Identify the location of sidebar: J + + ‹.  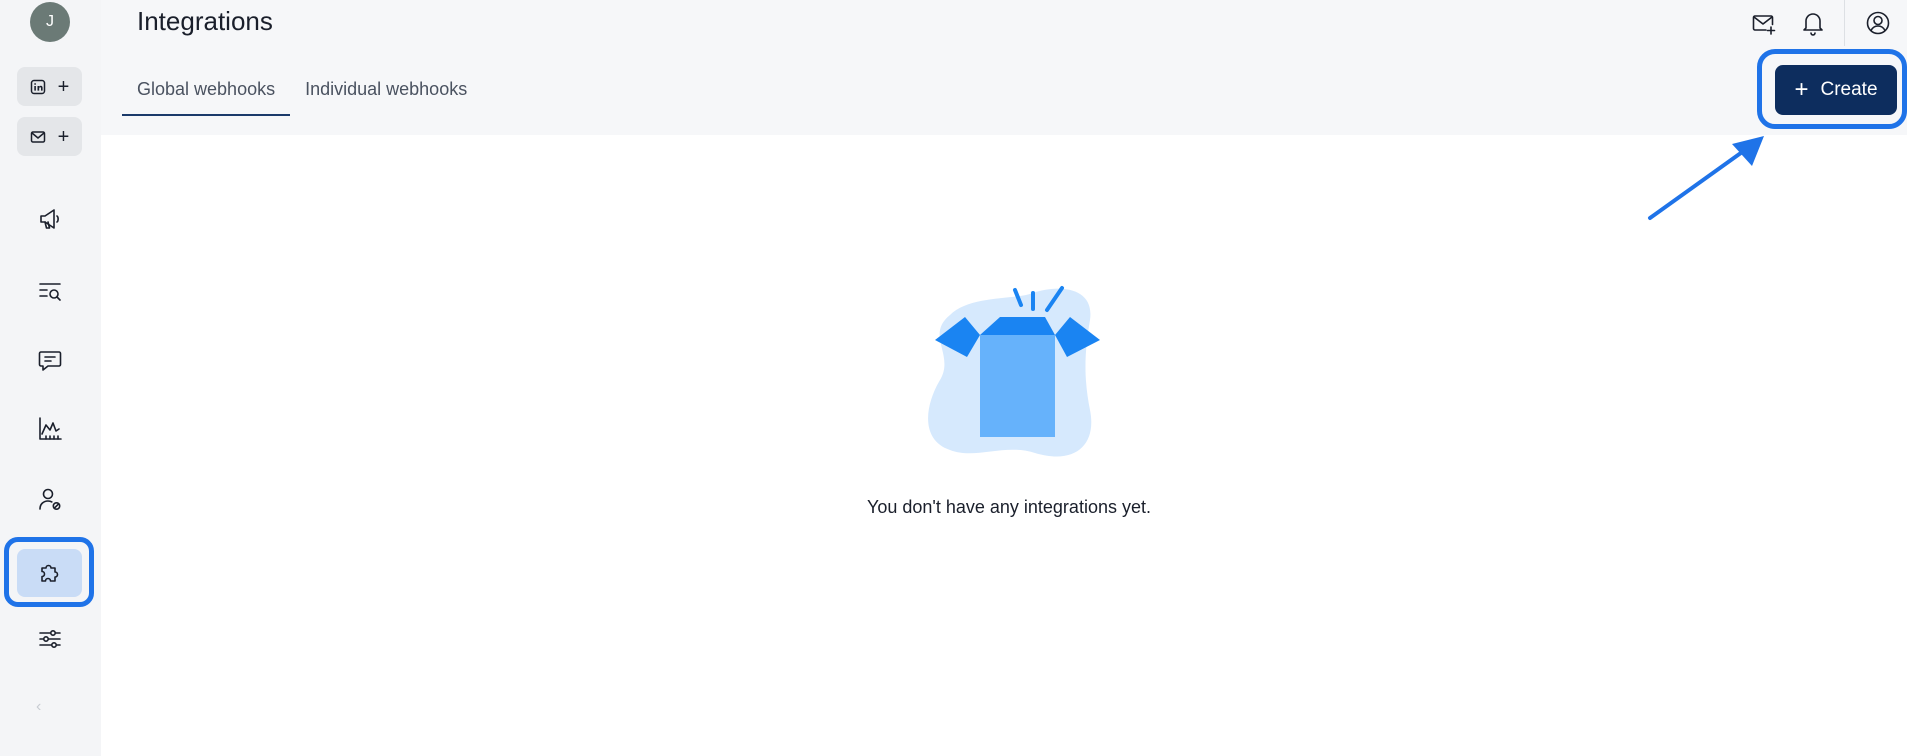
(50, 378).